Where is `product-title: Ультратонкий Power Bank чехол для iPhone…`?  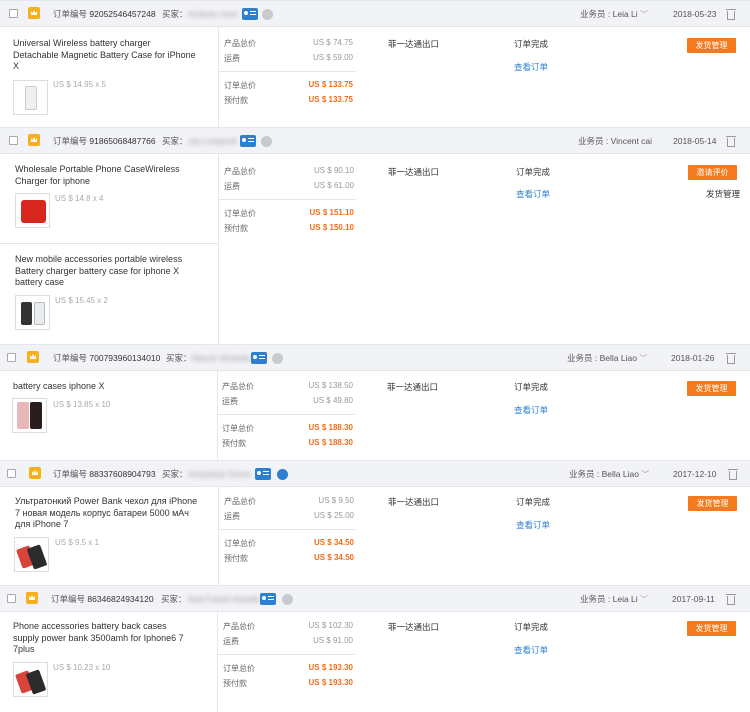
product-title: Ультратонкий Power Bank чехол для iPhone… is located at coordinates (117, 513).